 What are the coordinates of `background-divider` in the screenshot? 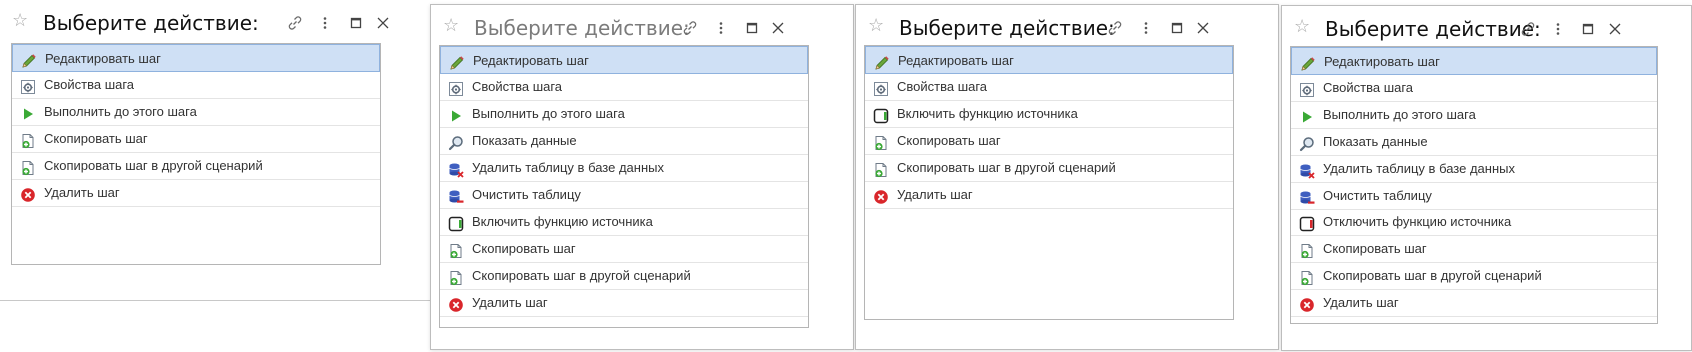 It's located at (215, 300).